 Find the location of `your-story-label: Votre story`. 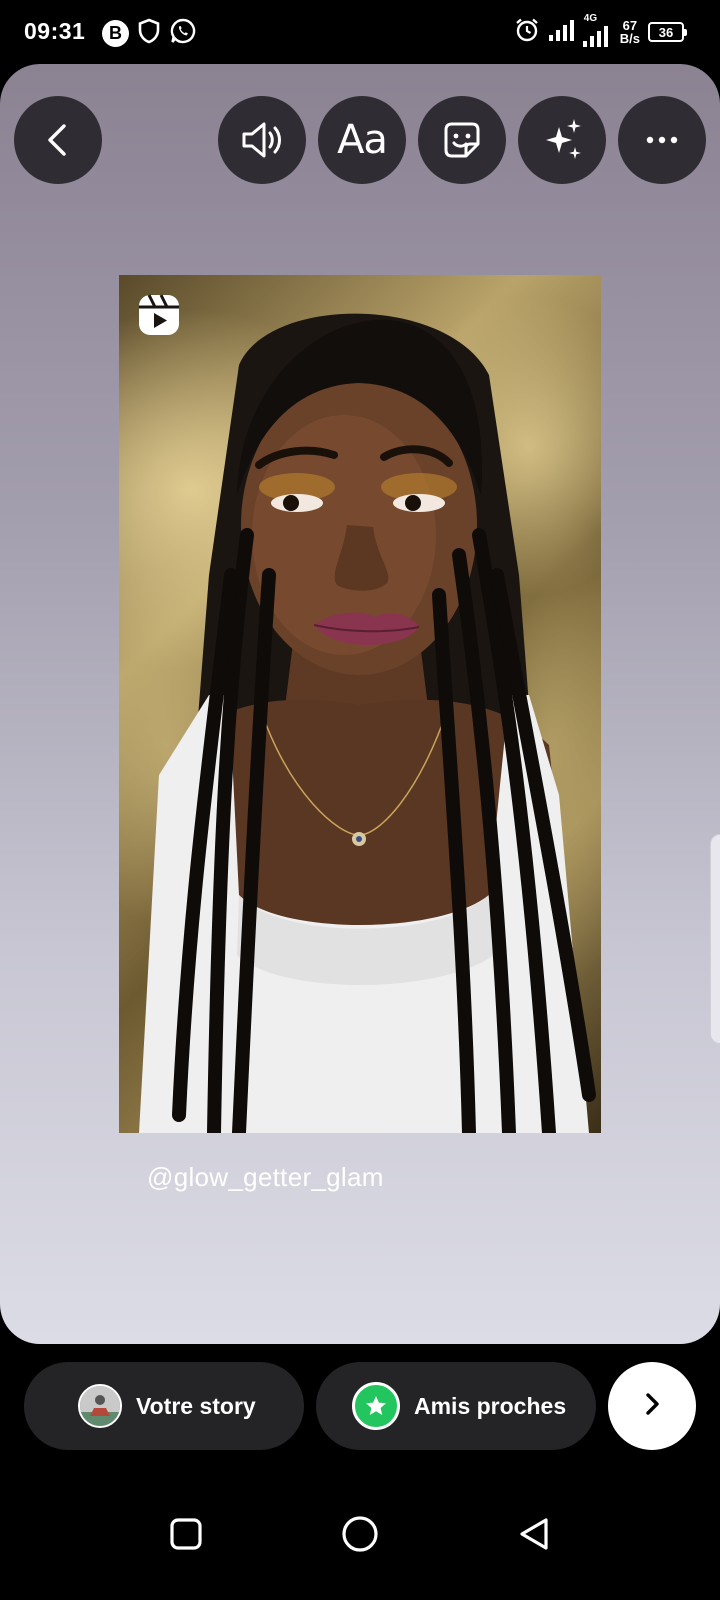

your-story-label: Votre story is located at coordinates (196, 1405).